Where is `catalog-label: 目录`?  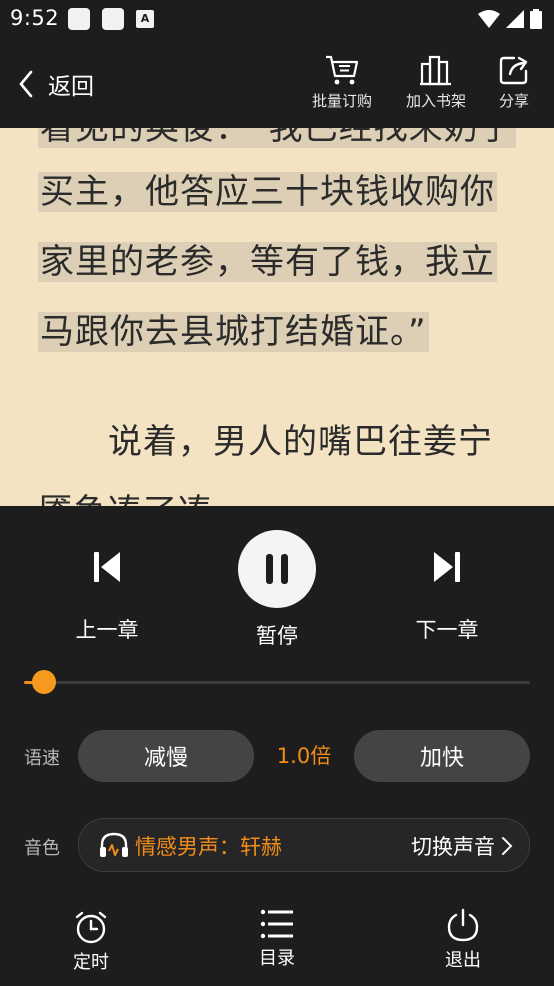 catalog-label: 目录 is located at coordinates (277, 958).